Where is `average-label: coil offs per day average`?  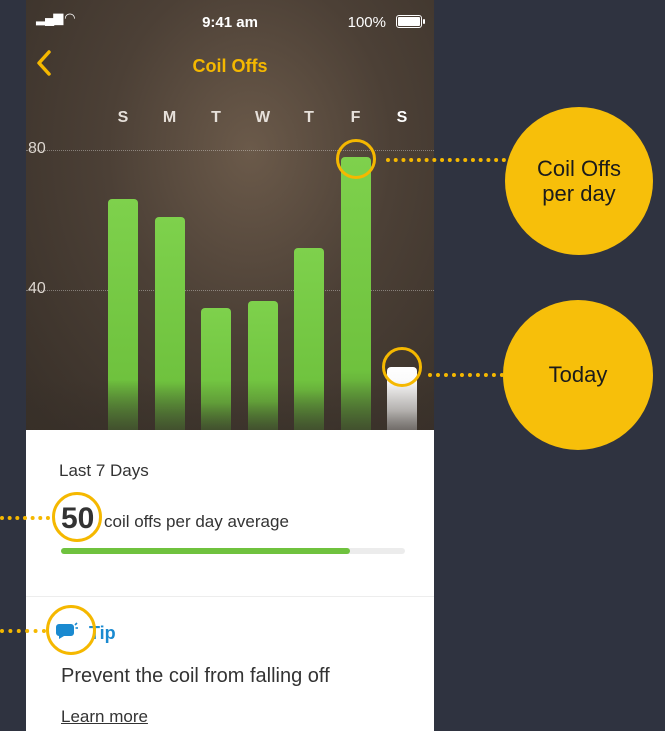 average-label: coil offs per day average is located at coordinates (196, 521).